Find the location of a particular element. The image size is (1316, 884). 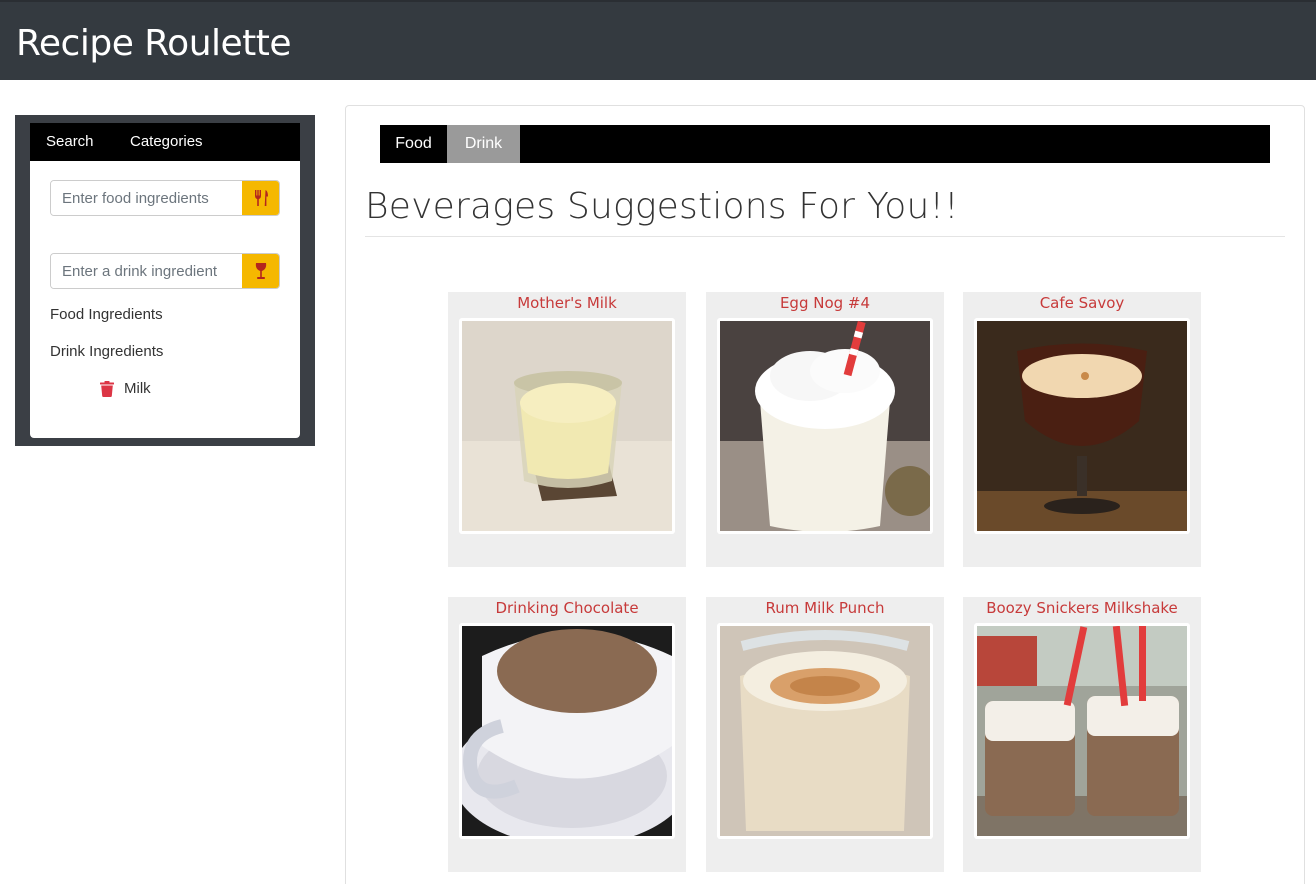

list-item: Milk is located at coordinates (125, 388).